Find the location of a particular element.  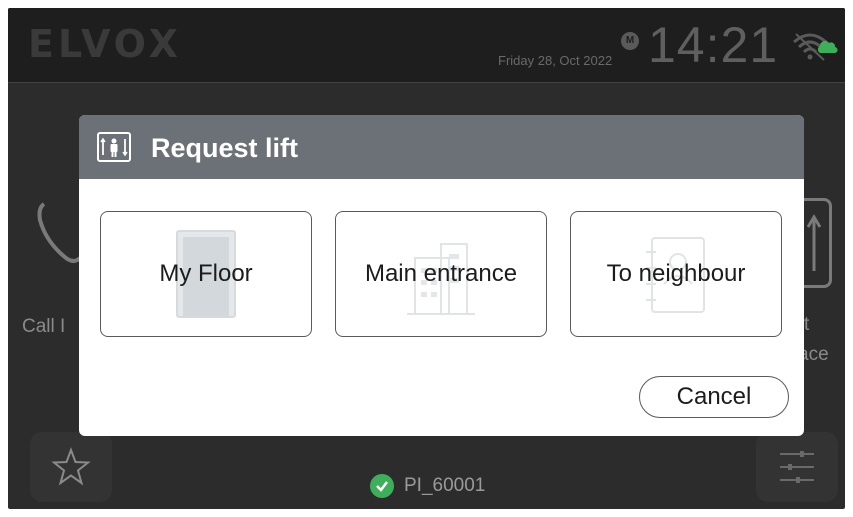

settings-button is located at coordinates (797, 467).